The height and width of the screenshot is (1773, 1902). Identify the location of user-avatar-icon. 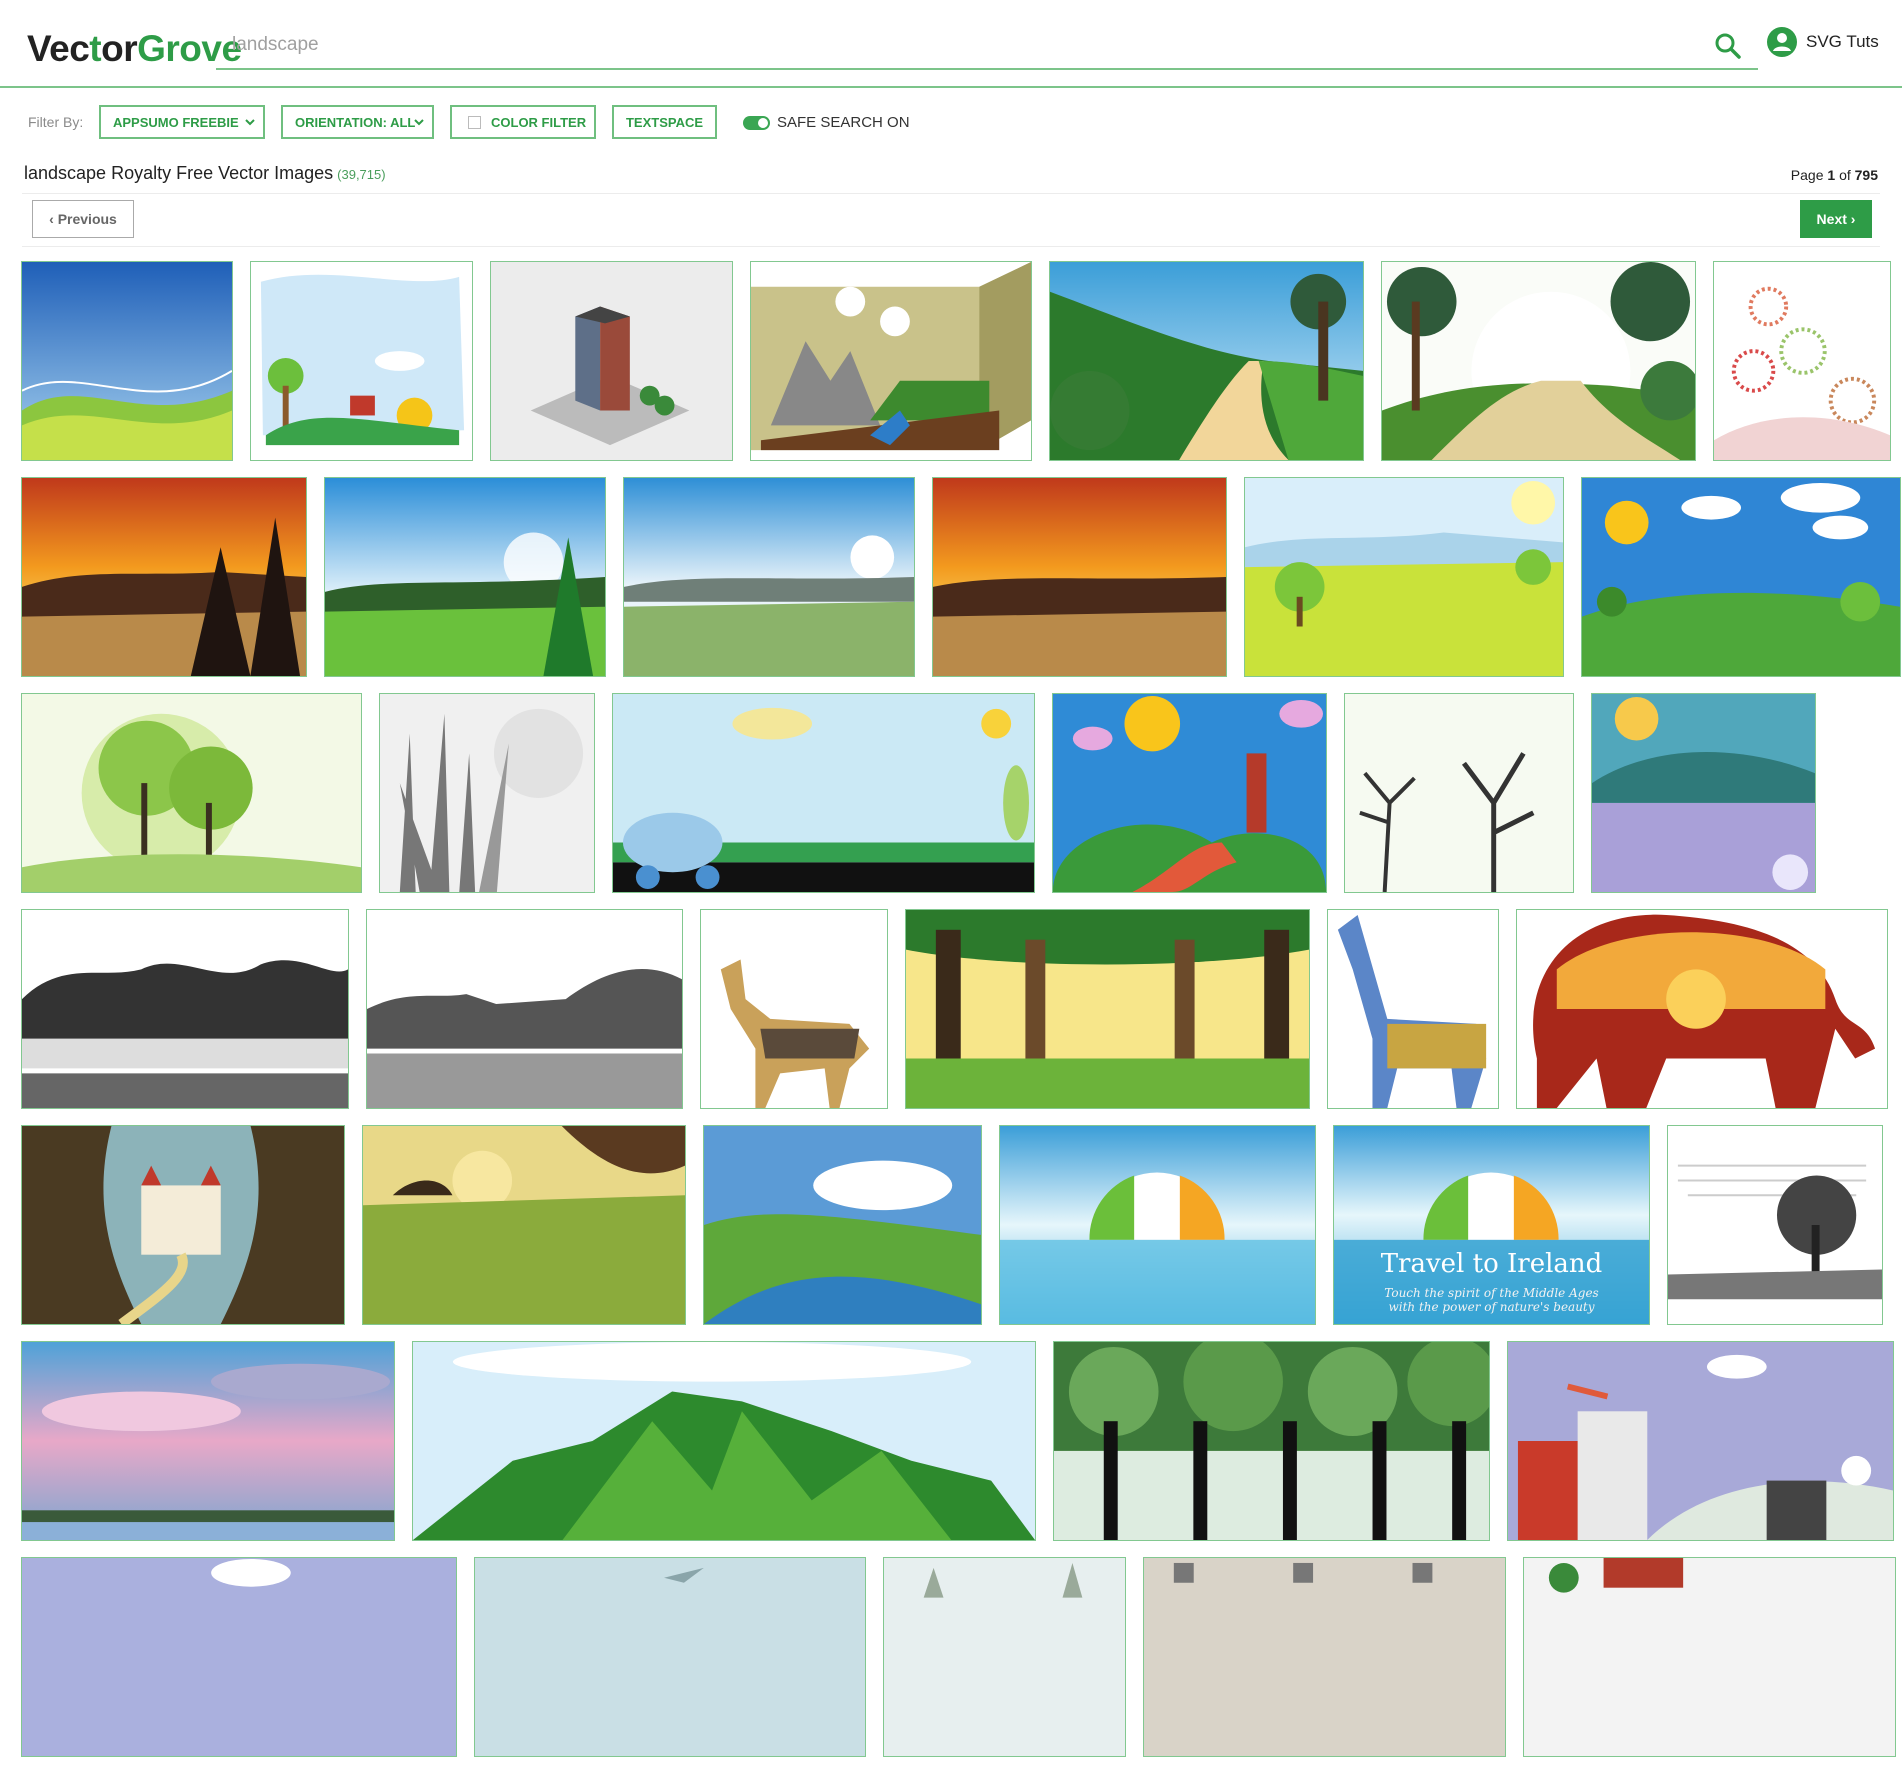
(1782, 42).